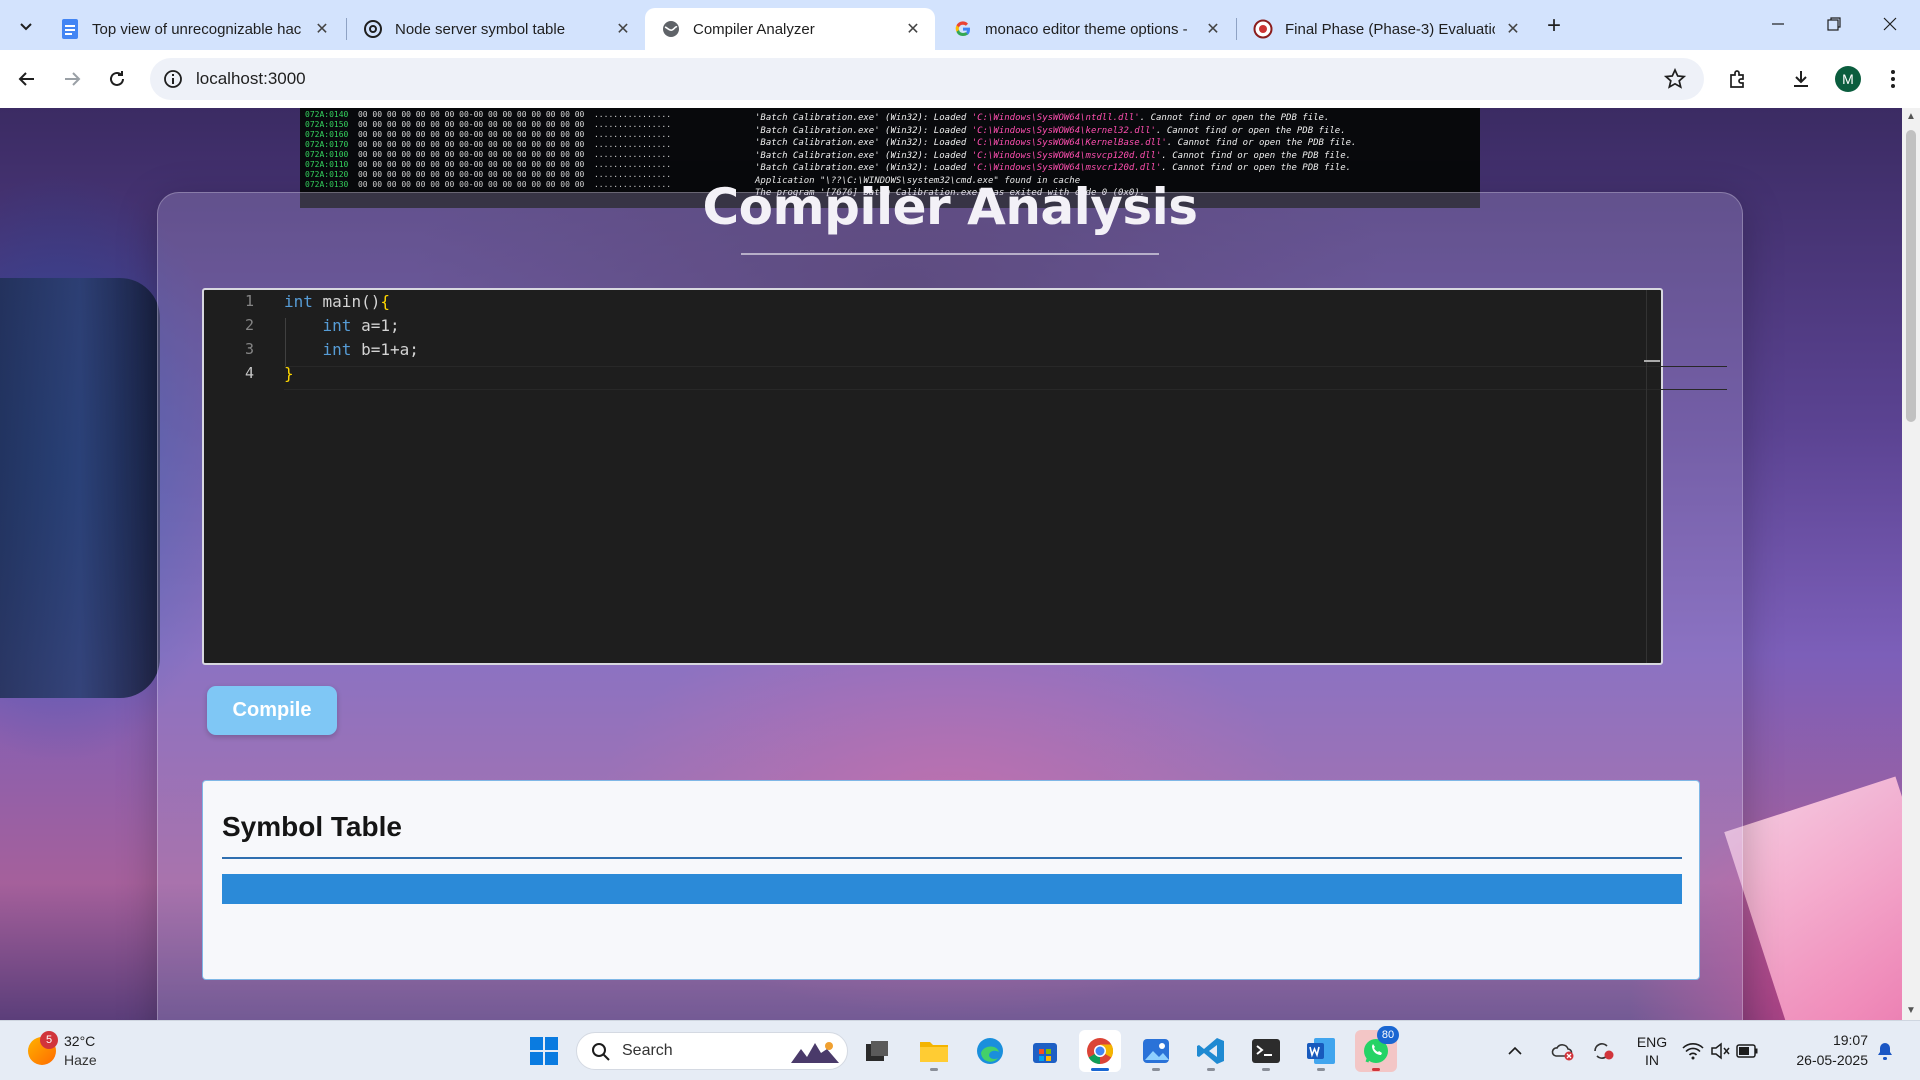  What do you see at coordinates (1515, 1051) in the screenshot?
I see `show-hidden-icons-button` at bounding box center [1515, 1051].